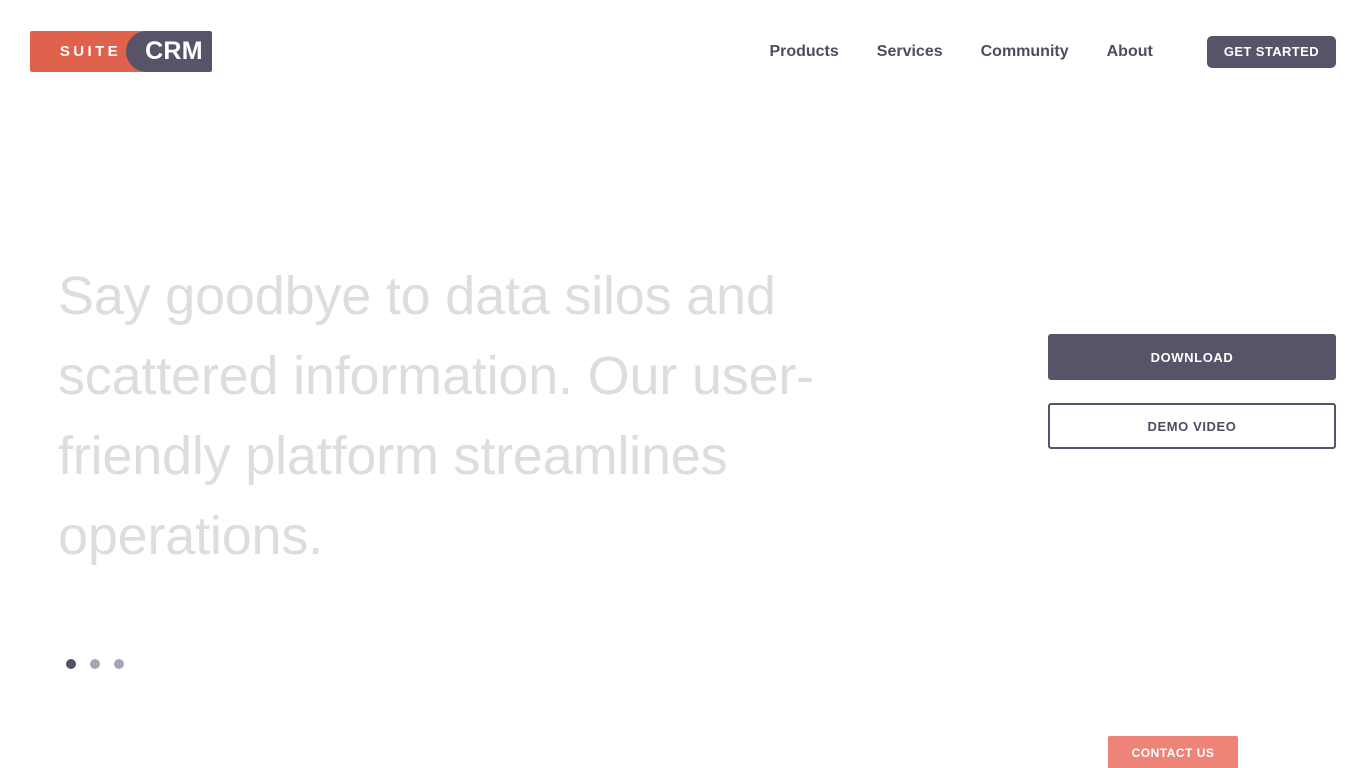 This screenshot has width=1366, height=768. I want to click on nav-item-community: Community, so click(1025, 52).